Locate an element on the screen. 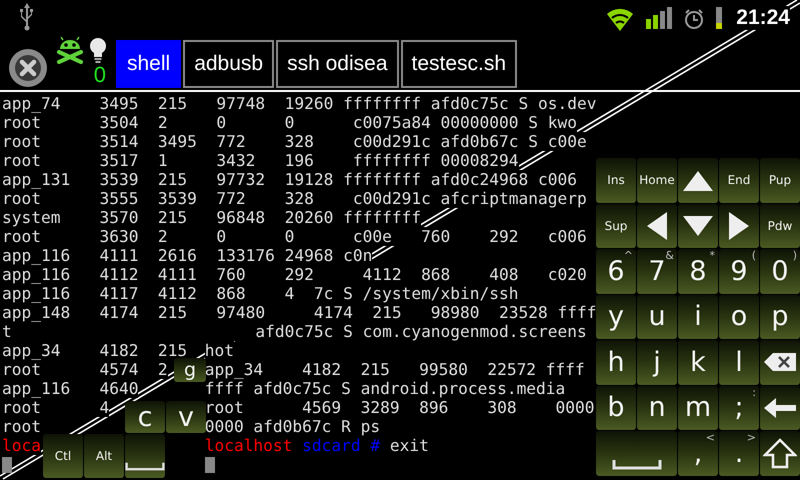 The height and width of the screenshot is (480, 800). keyboard-key: c is located at coordinates (145, 417).